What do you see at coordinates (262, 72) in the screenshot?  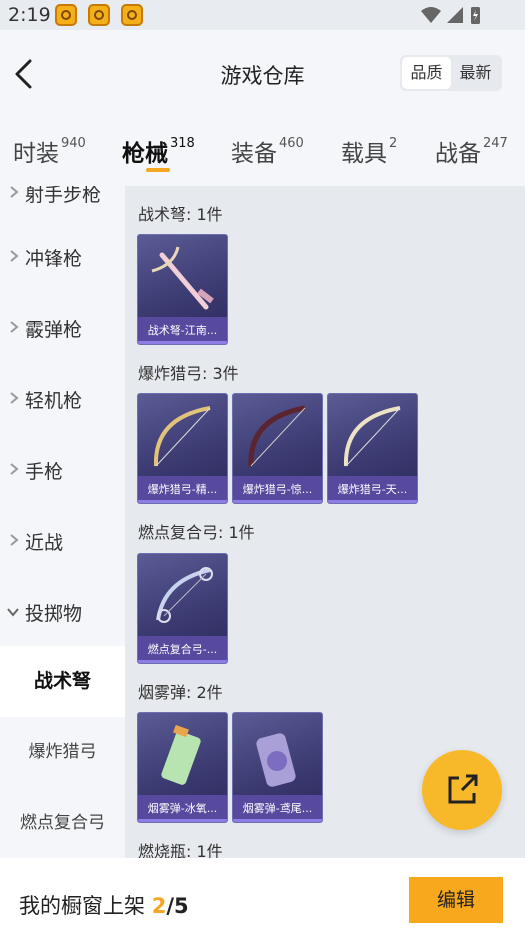 I see `navigation-bar: 游戏仓库 品质 最新` at bounding box center [262, 72].